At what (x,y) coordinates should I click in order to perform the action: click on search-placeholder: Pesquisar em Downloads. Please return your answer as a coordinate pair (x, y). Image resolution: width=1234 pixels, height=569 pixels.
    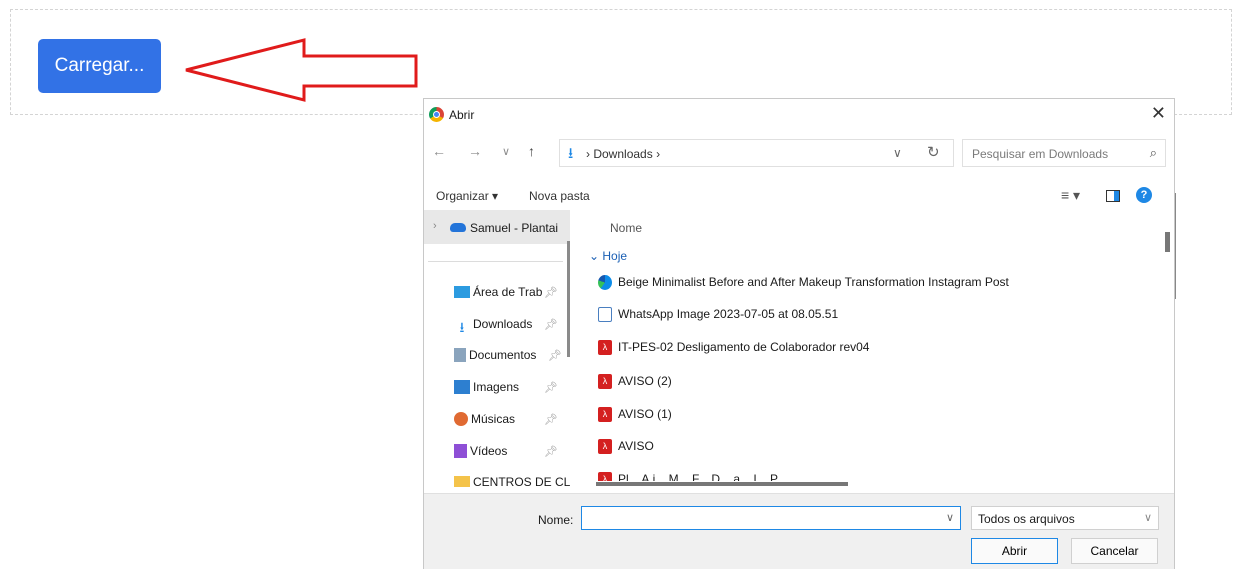
    Looking at the image, I should click on (1040, 154).